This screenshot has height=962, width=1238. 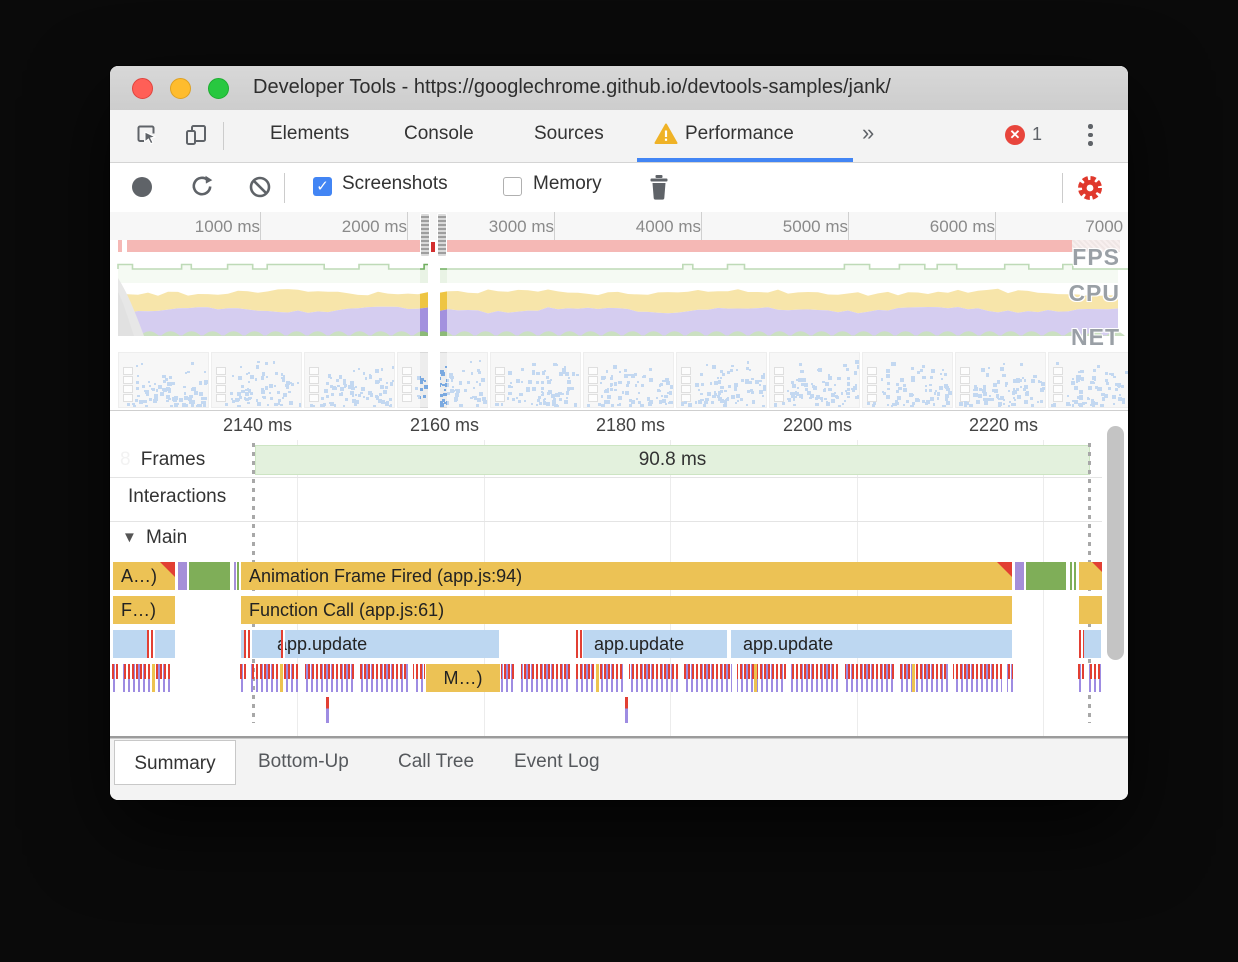 What do you see at coordinates (1091, 576) in the screenshot?
I see `flame-bar-animation-right` at bounding box center [1091, 576].